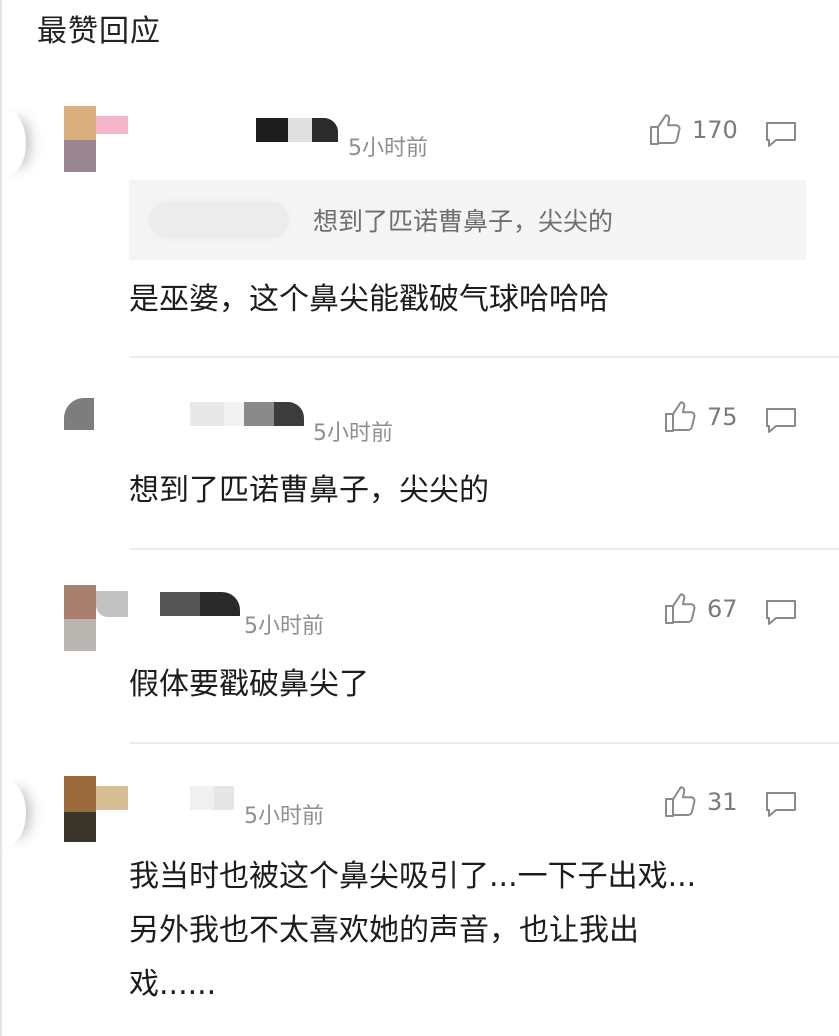 Image resolution: width=839 pixels, height=1036 pixels. Describe the element at coordinates (722, 802) in the screenshot. I see `like-count: 31` at that location.